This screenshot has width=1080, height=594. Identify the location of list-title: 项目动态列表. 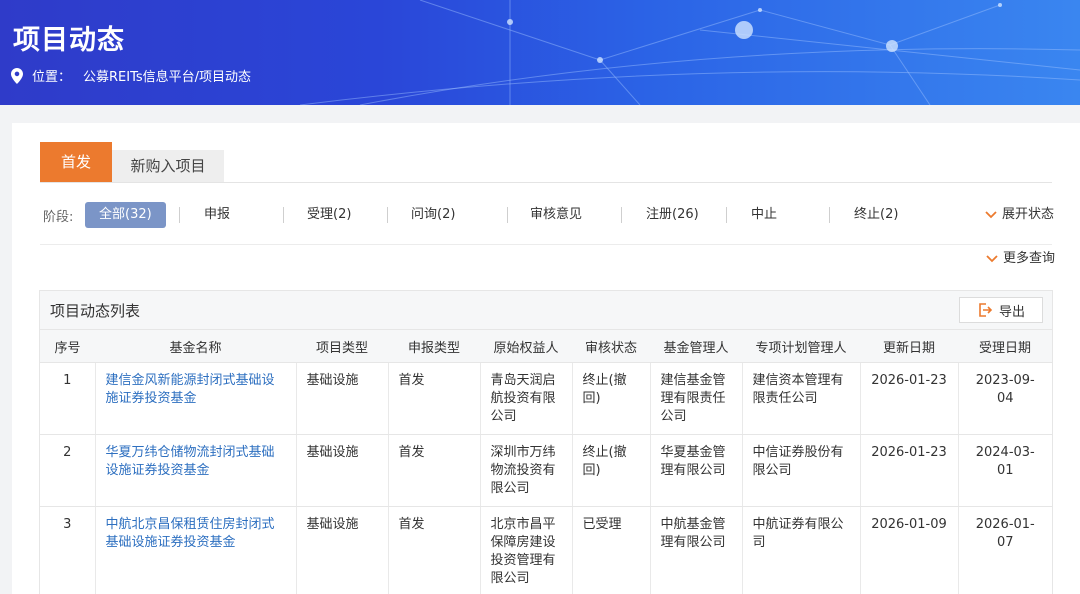
(95, 311).